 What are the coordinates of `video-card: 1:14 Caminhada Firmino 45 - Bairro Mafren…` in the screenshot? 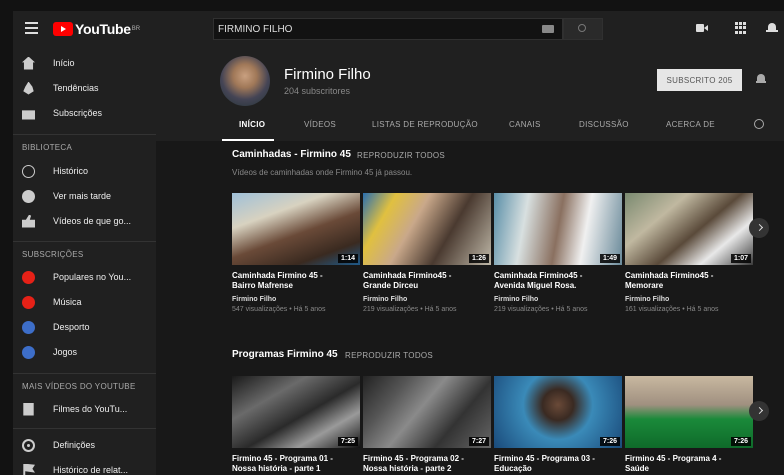 It's located at (296, 253).